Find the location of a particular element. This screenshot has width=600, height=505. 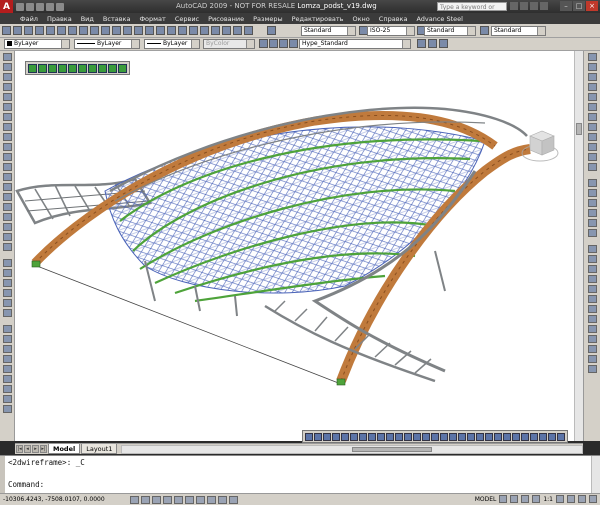

dim-style-select: ISO-25 is located at coordinates (391, 31).